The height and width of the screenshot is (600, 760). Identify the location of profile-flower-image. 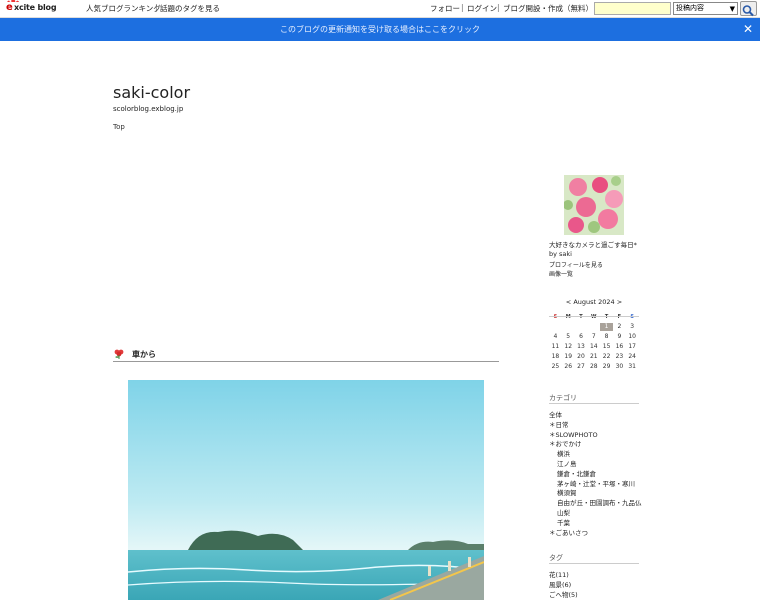
(594, 205).